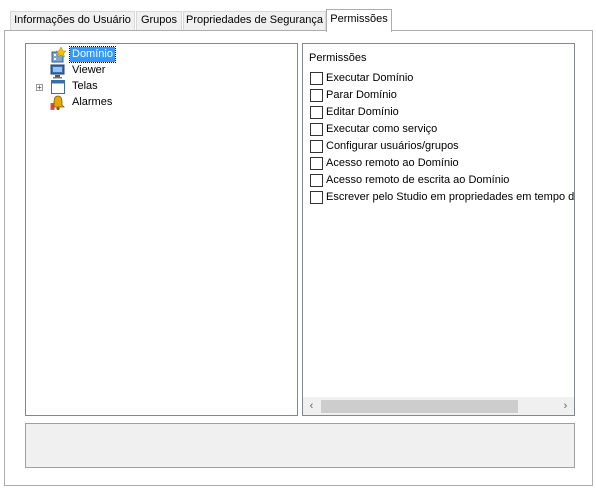 This screenshot has width=596, height=489. Describe the element at coordinates (58, 54) in the screenshot. I see `domain-icon` at that location.